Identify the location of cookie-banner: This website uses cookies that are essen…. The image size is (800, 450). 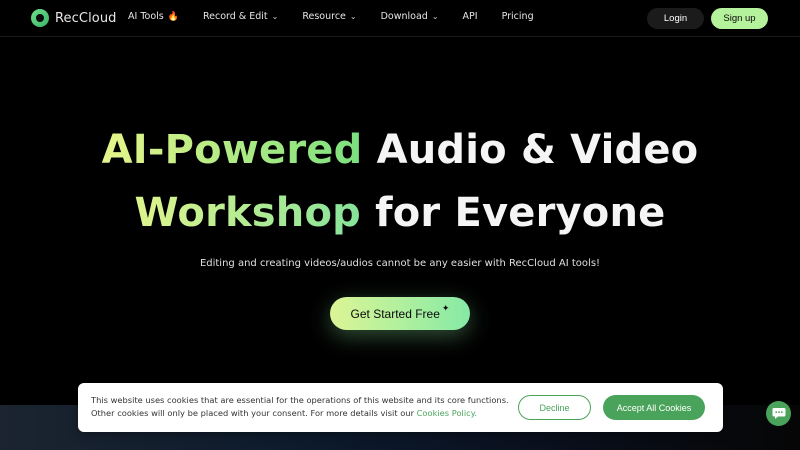
(400, 407).